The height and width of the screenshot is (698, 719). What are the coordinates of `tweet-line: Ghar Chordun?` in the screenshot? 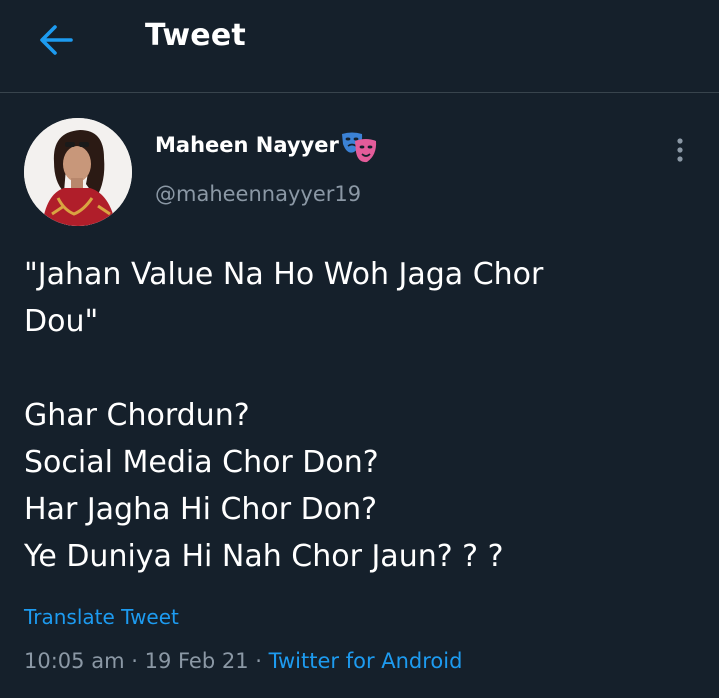 It's located at (137, 415).